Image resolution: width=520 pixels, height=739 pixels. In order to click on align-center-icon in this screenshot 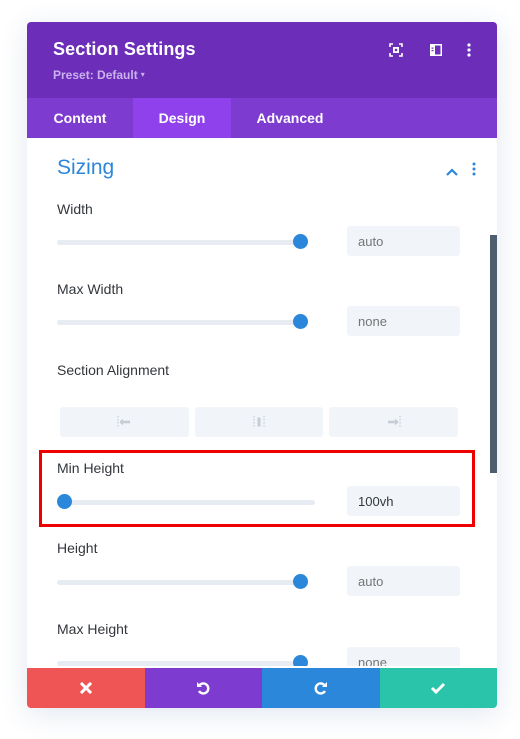, I will do `click(259, 422)`.